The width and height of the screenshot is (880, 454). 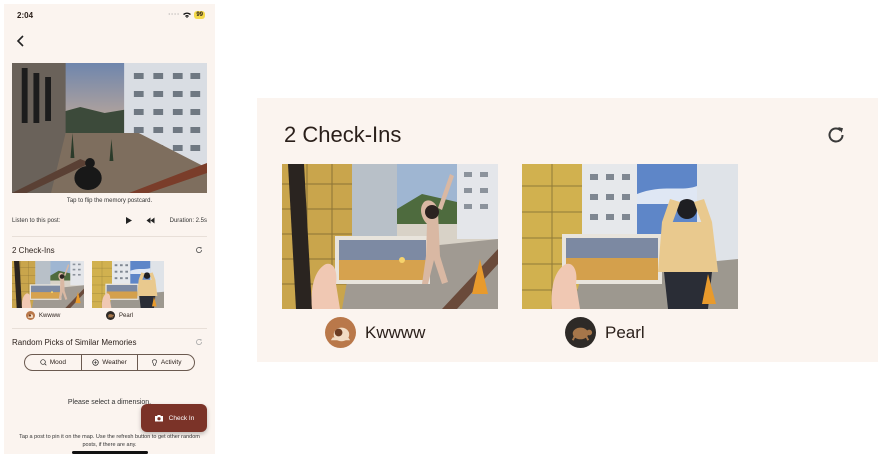 I want to click on audio-row: Listen to this post: Duration: 2.5s, so click(x=109, y=222).